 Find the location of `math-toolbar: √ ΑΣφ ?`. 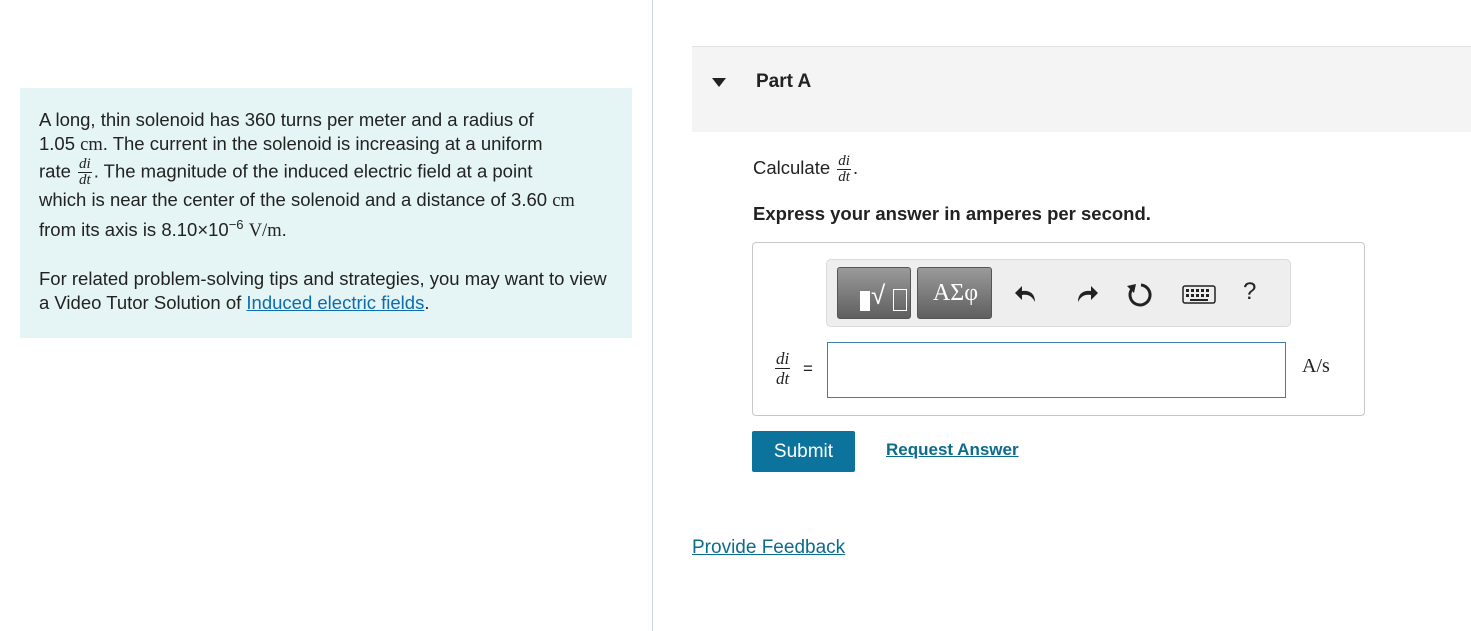

math-toolbar: √ ΑΣφ ? is located at coordinates (1058, 293).